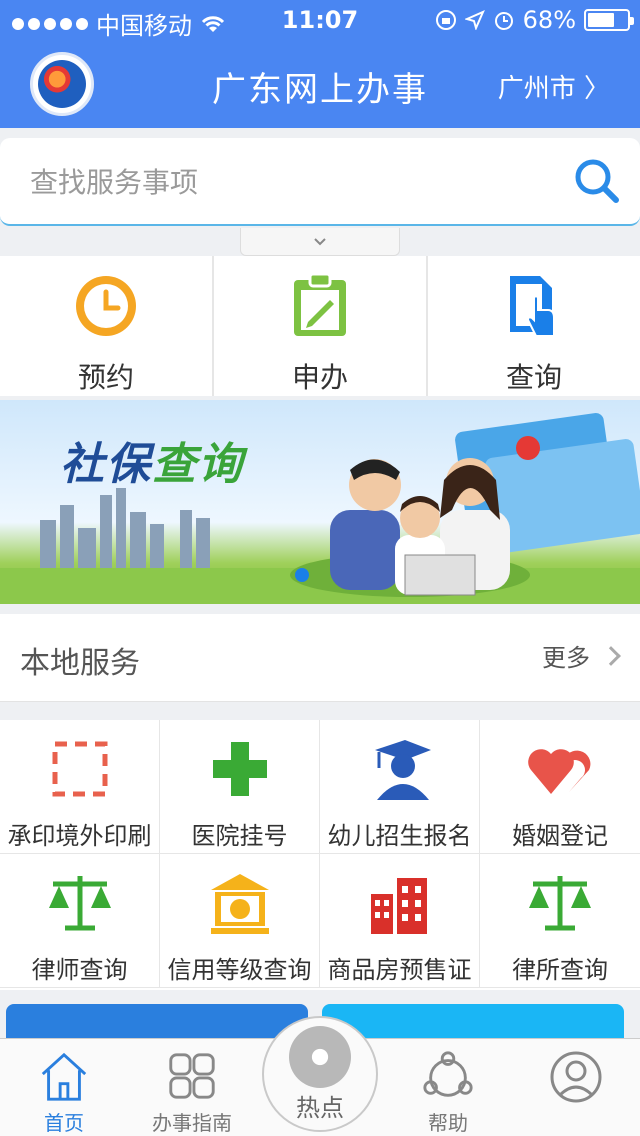  Describe the element at coordinates (597, 181) in the screenshot. I see `search-icon` at that location.